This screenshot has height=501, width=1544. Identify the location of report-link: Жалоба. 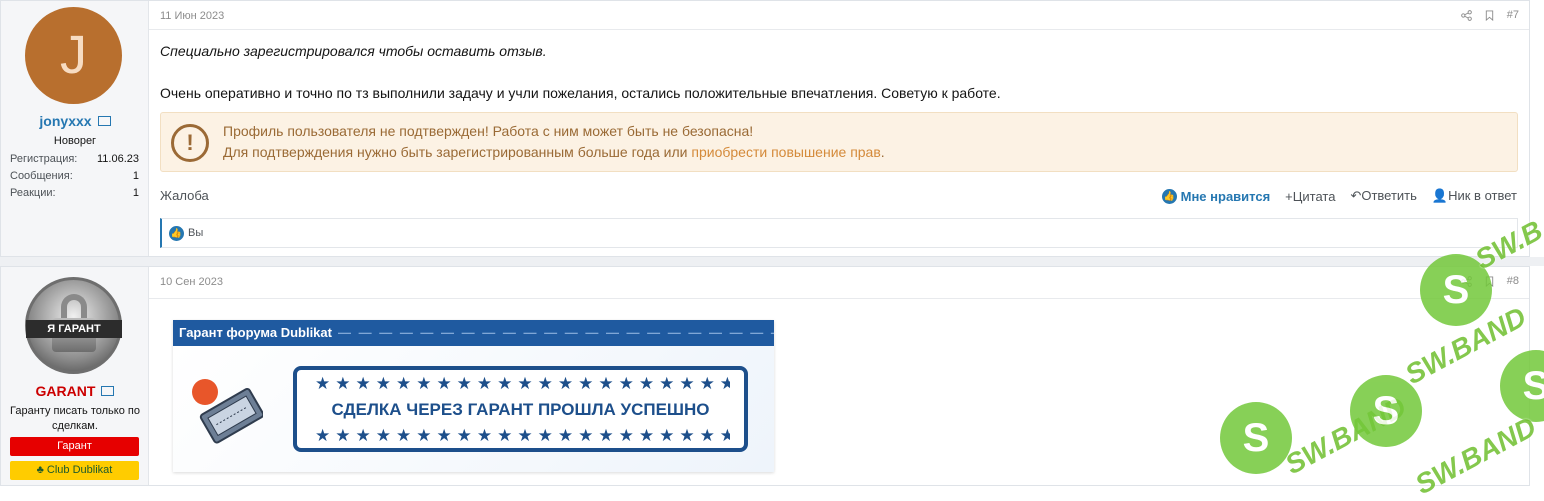
(184, 195).